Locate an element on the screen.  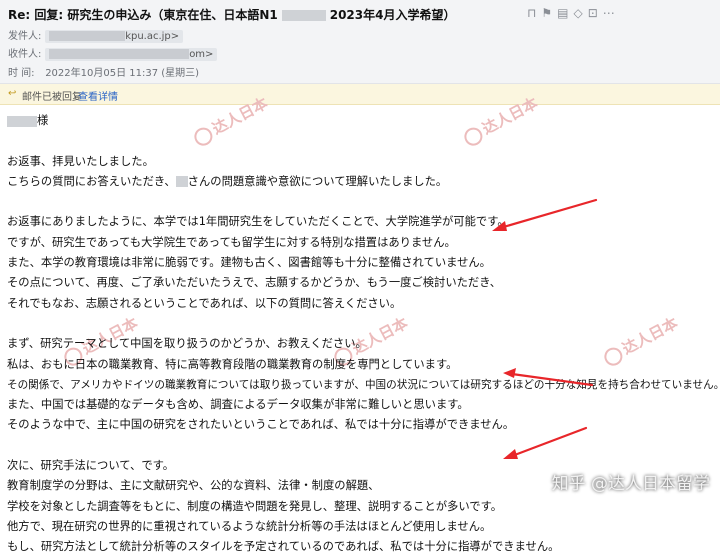
zhihu-watermark: 知乎 @达人日本留学 is located at coordinates (630, 484).